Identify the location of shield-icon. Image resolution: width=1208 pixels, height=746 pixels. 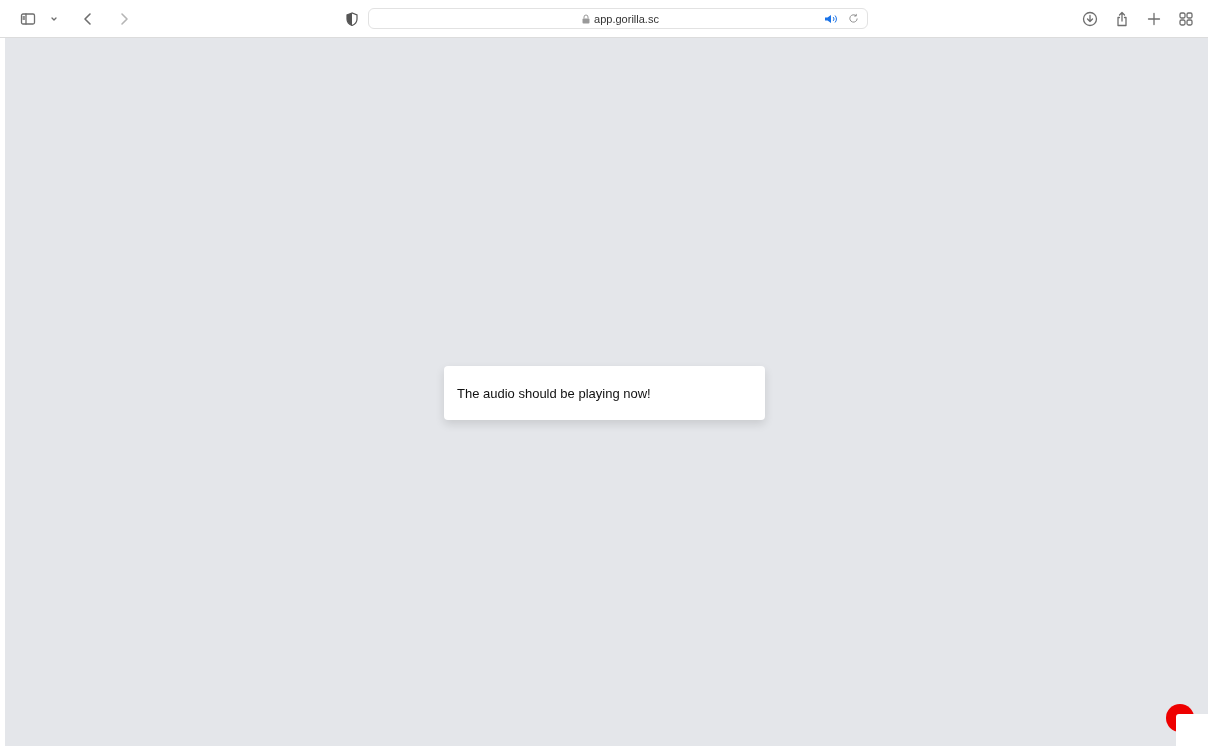
(352, 18).